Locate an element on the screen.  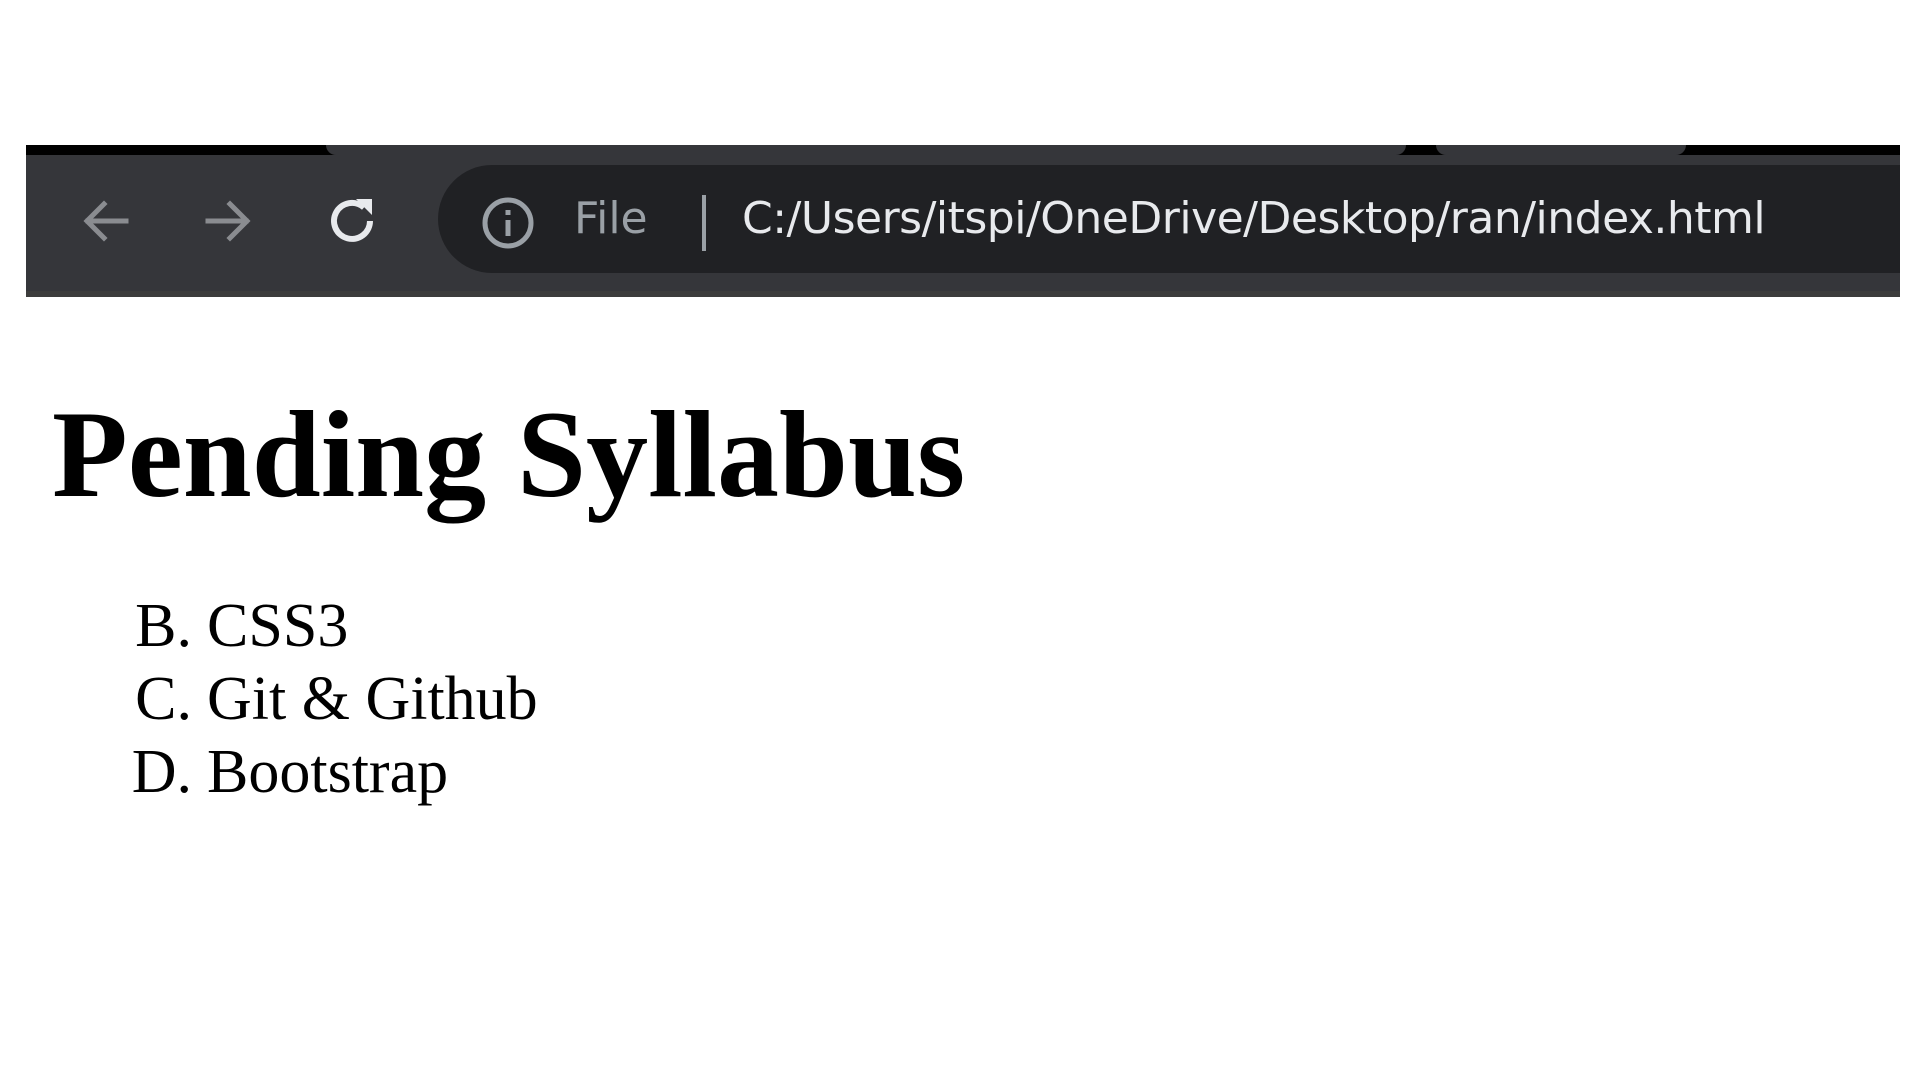
list-marker: D. is located at coordinates (161, 772).